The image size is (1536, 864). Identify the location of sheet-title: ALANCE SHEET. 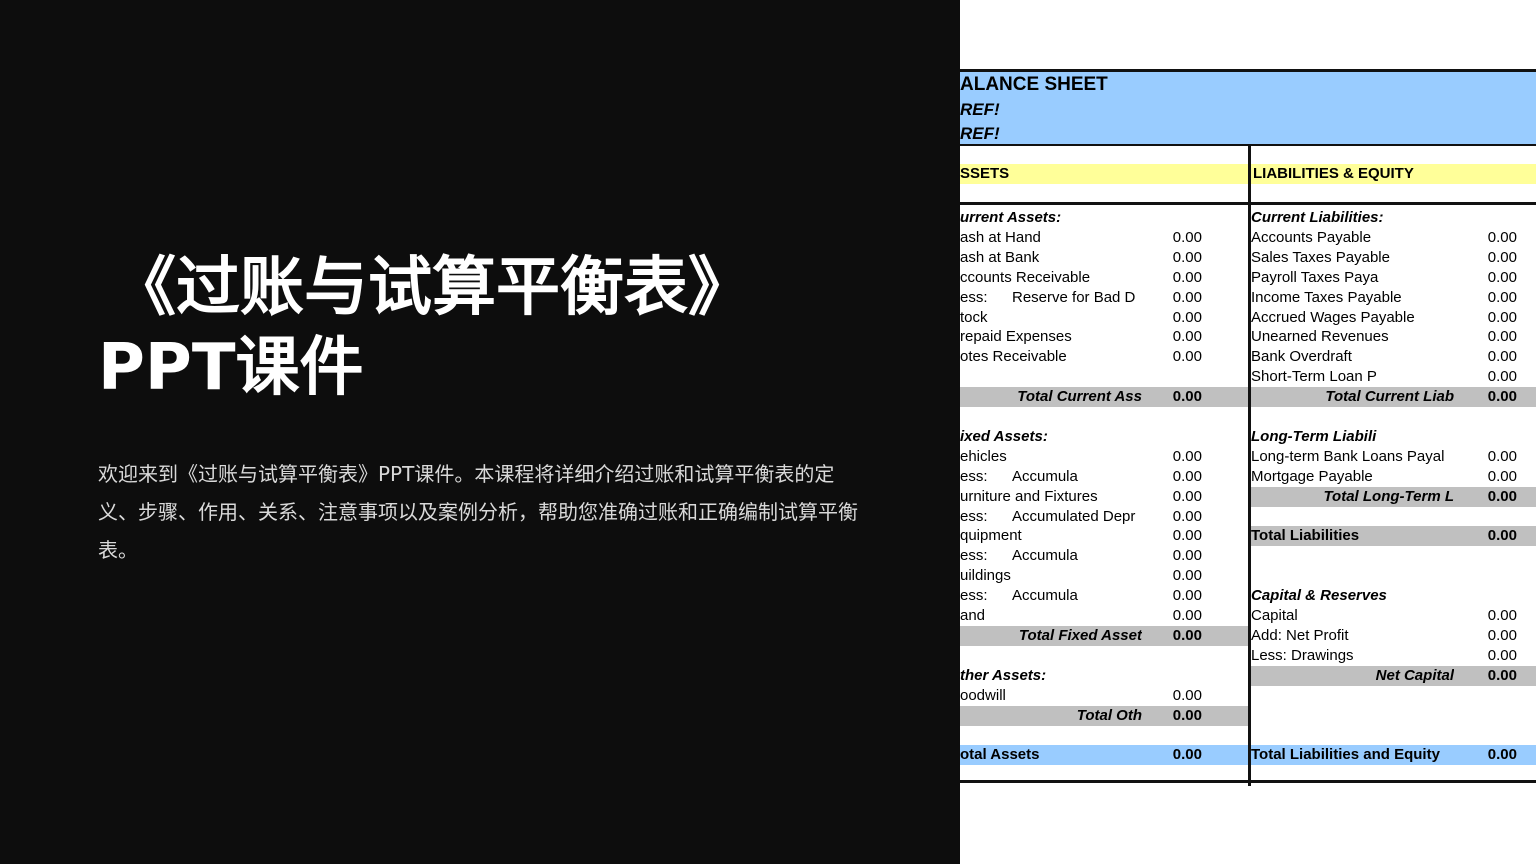
(1034, 84).